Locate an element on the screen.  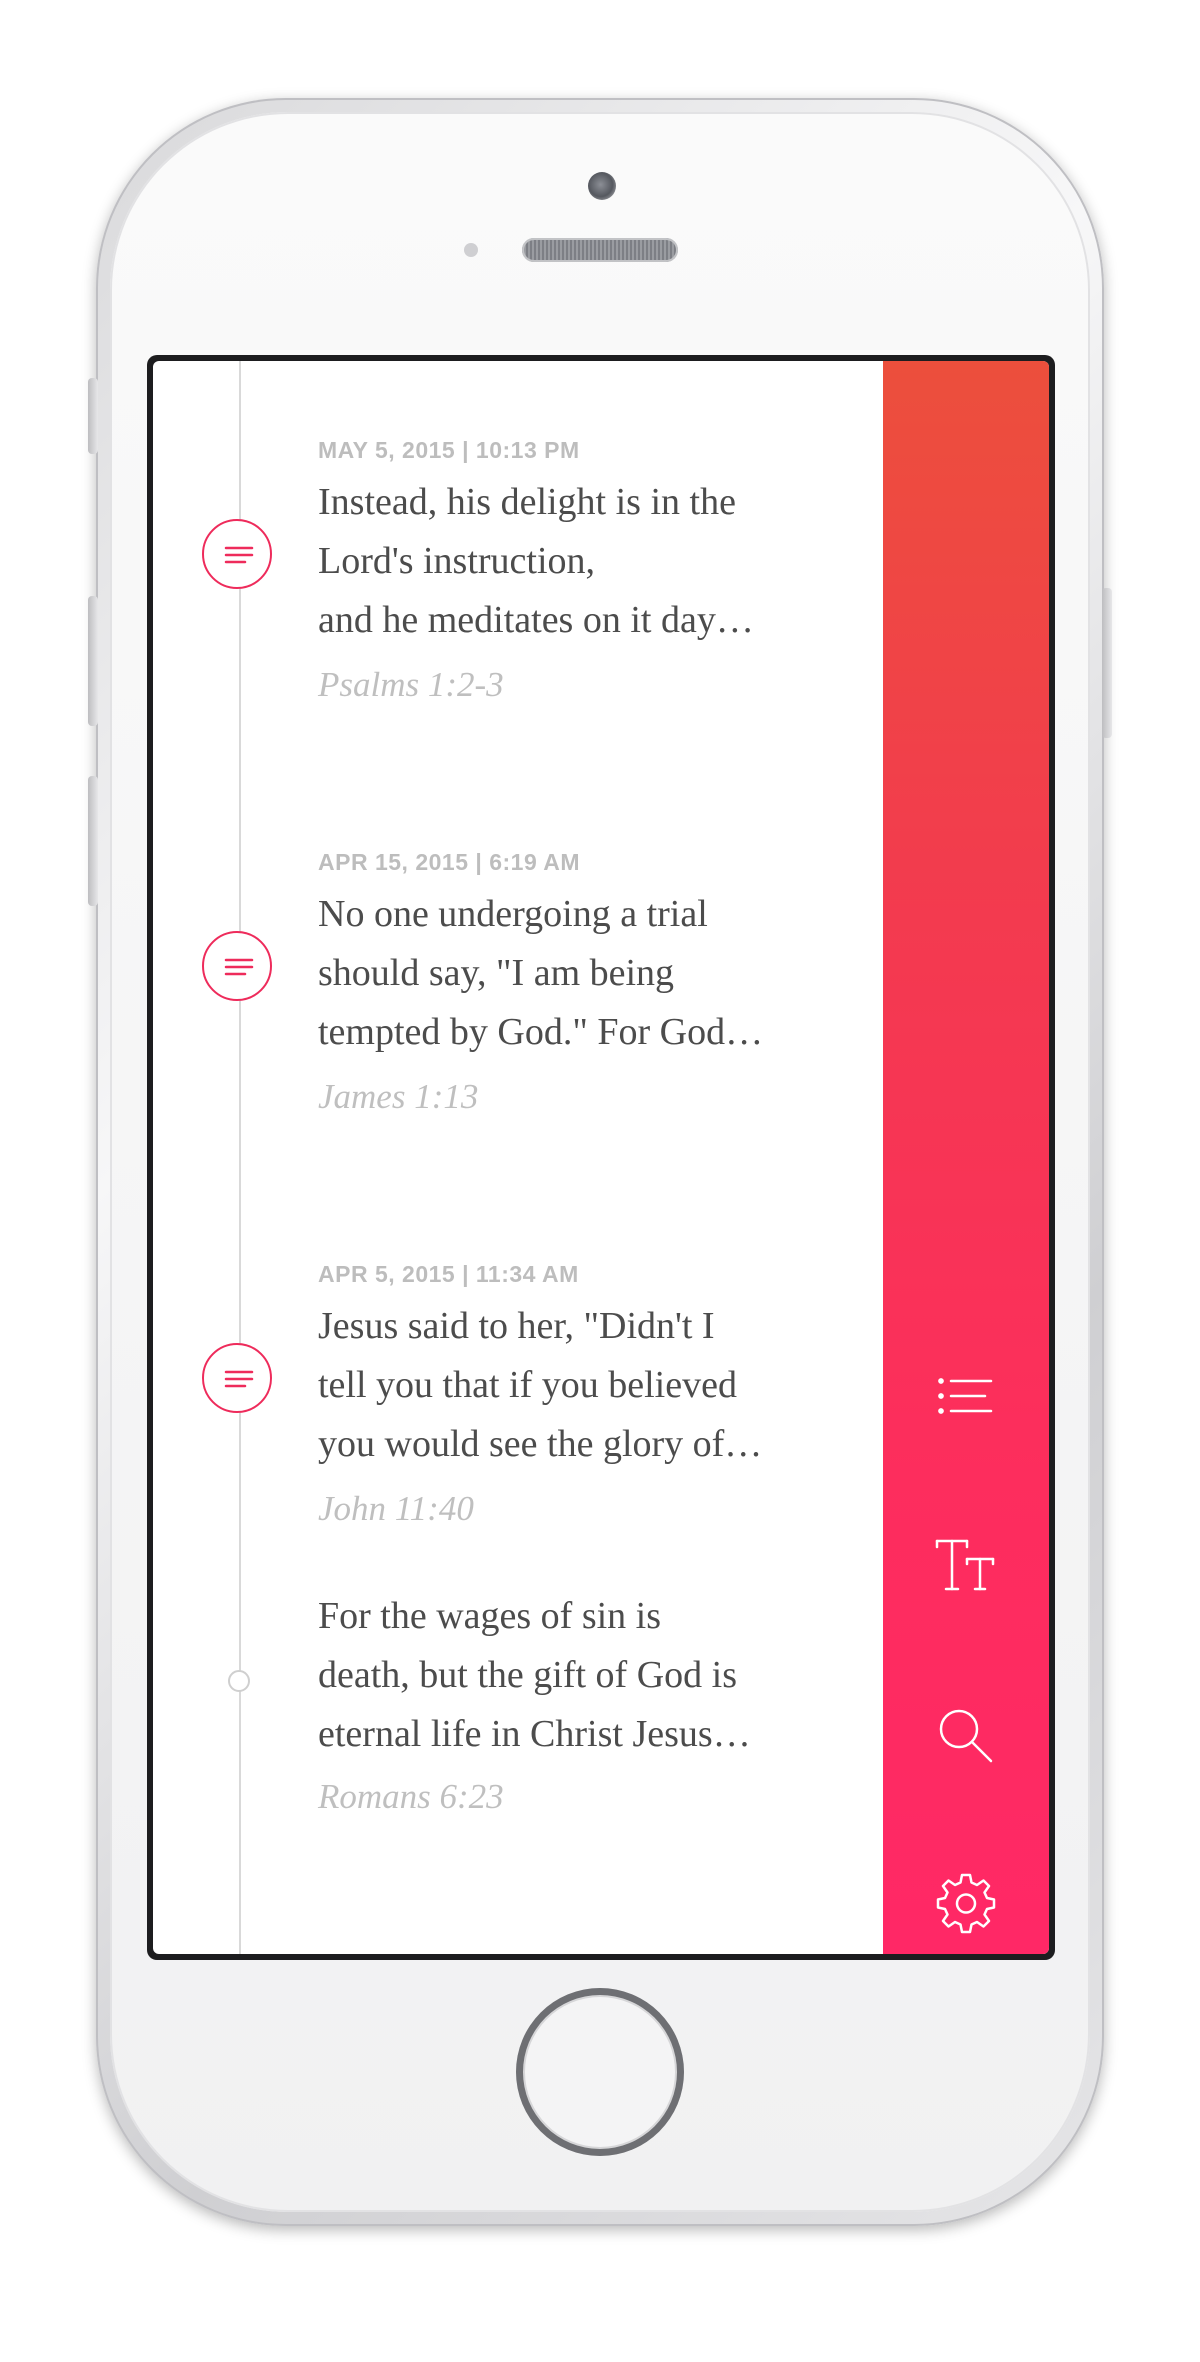
power-button is located at coordinates (1107, 663).